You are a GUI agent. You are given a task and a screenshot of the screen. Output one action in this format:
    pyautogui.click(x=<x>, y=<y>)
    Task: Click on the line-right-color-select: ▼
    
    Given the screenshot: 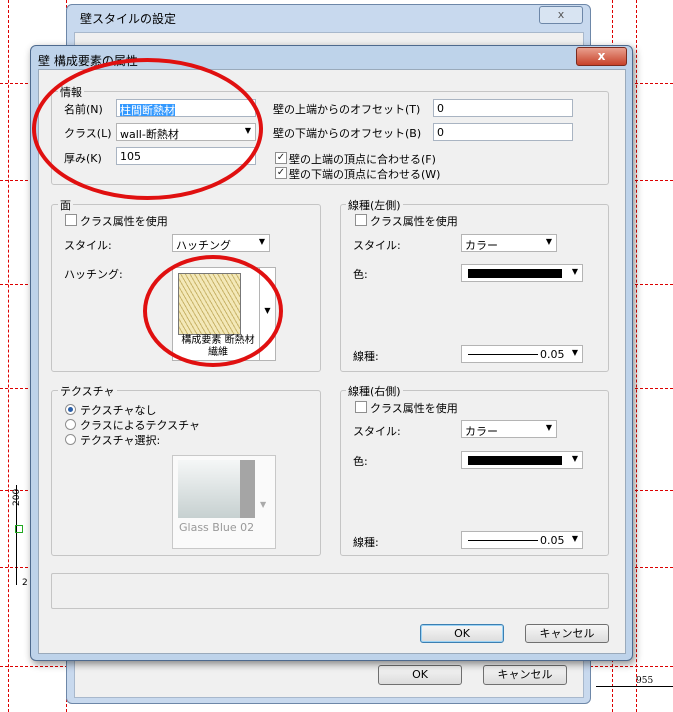 What is the action you would take?
    pyautogui.click(x=522, y=460)
    